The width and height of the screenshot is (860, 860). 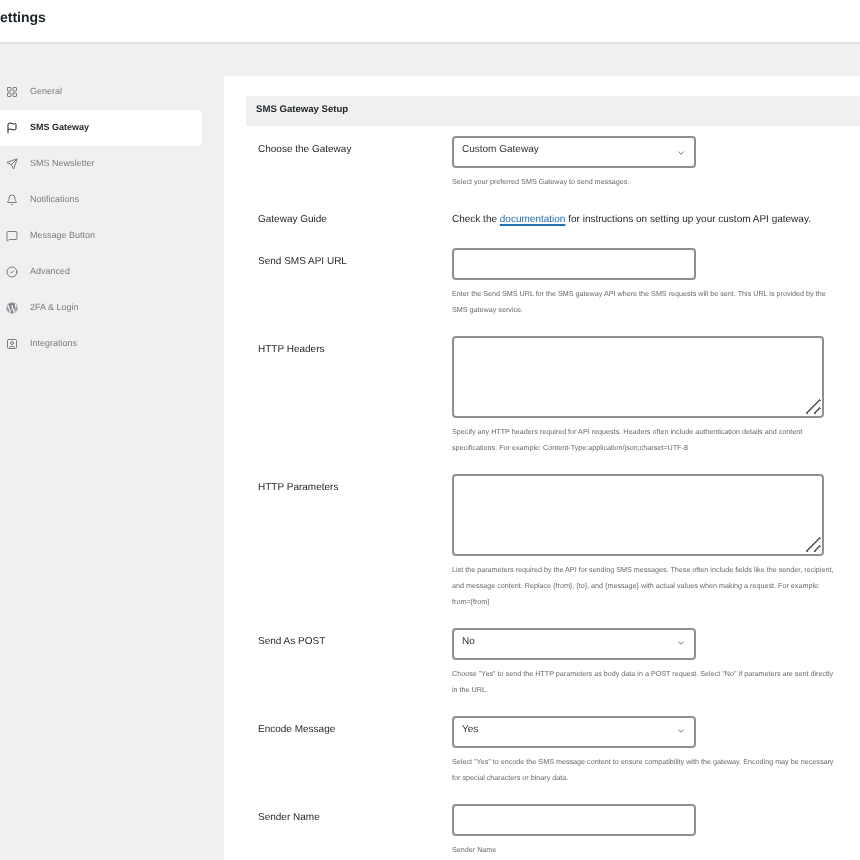 I want to click on grid-icon, so click(x=12, y=92).